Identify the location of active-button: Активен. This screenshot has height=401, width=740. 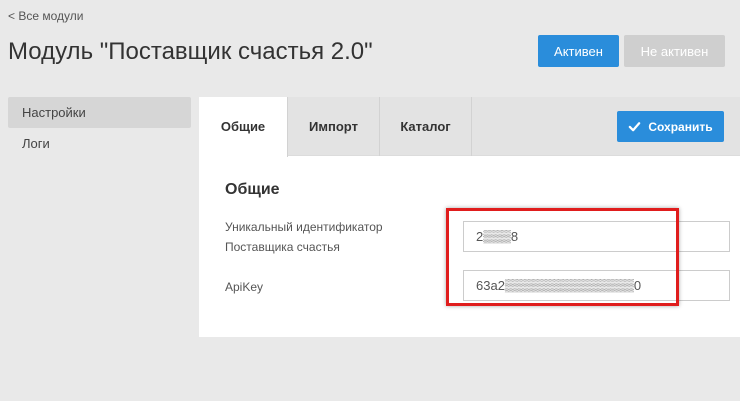
(578, 51).